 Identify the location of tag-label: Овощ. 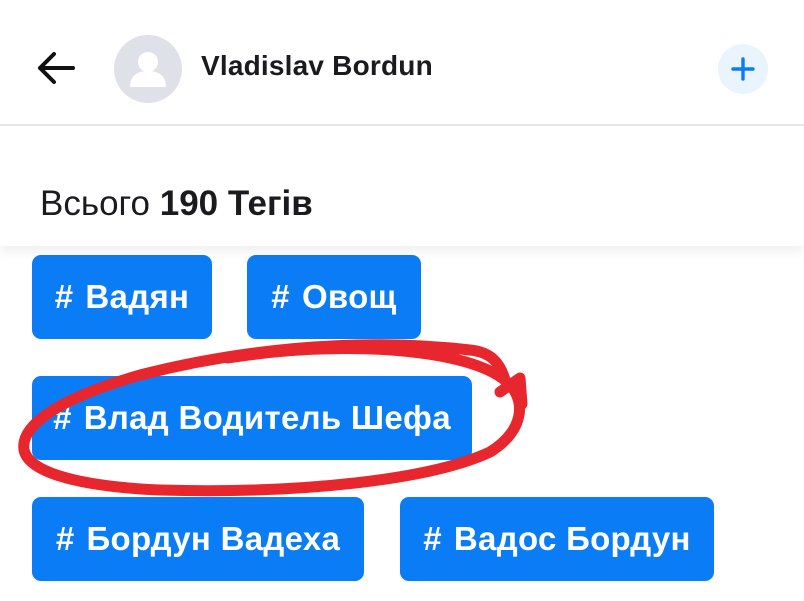
(349, 296).